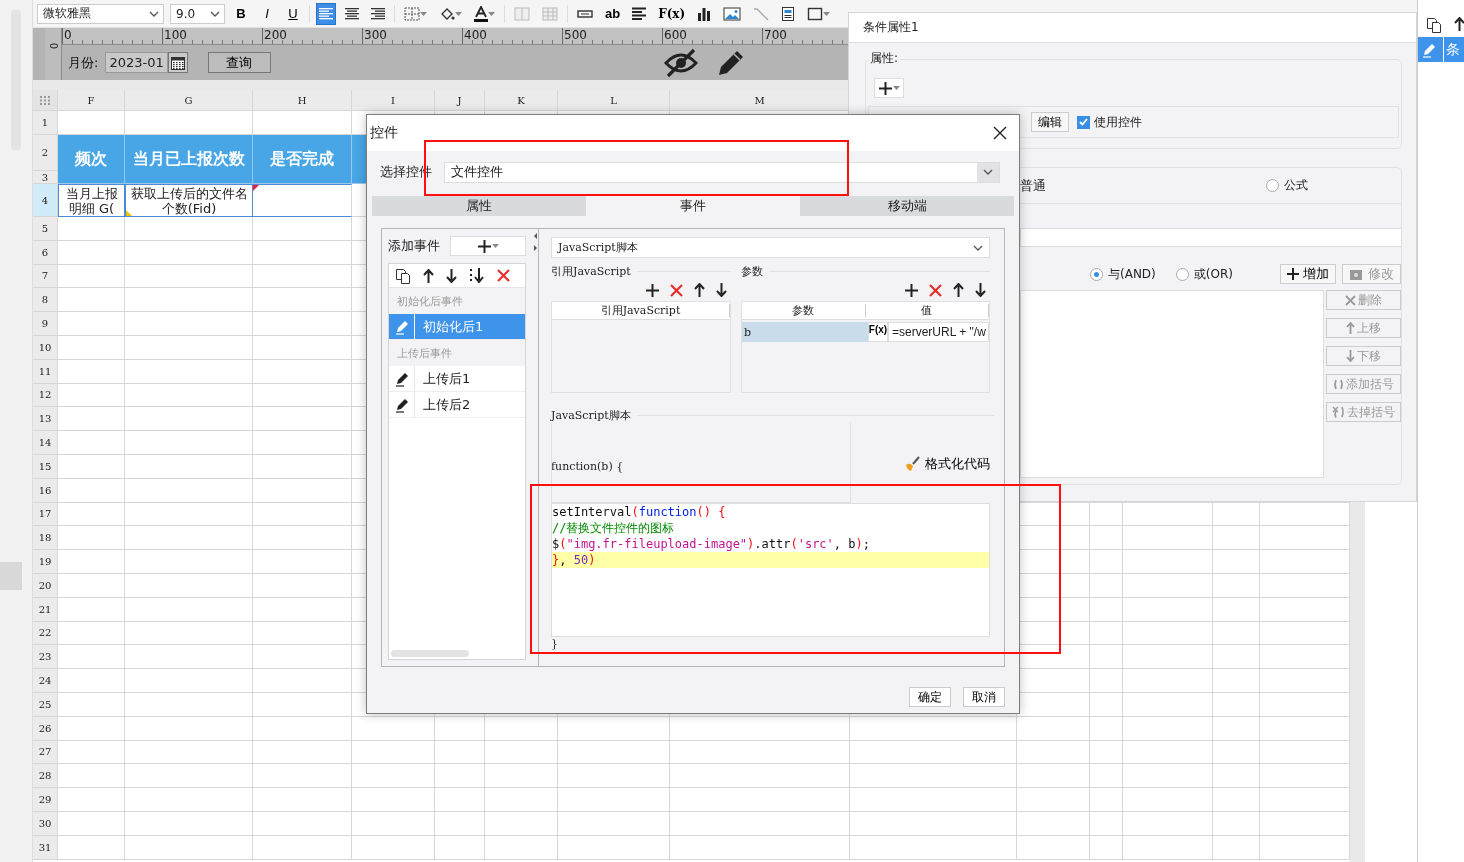 The width and height of the screenshot is (1464, 862). Describe the element at coordinates (45, 348) in the screenshot. I see `row-number: 10` at that location.